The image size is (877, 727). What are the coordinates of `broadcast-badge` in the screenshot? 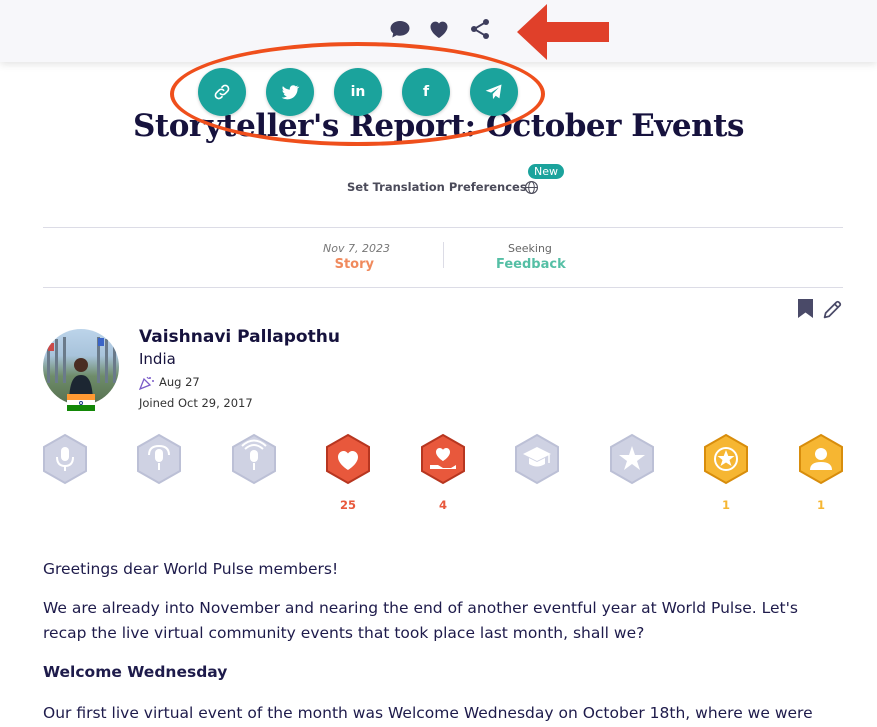 It's located at (254, 459).